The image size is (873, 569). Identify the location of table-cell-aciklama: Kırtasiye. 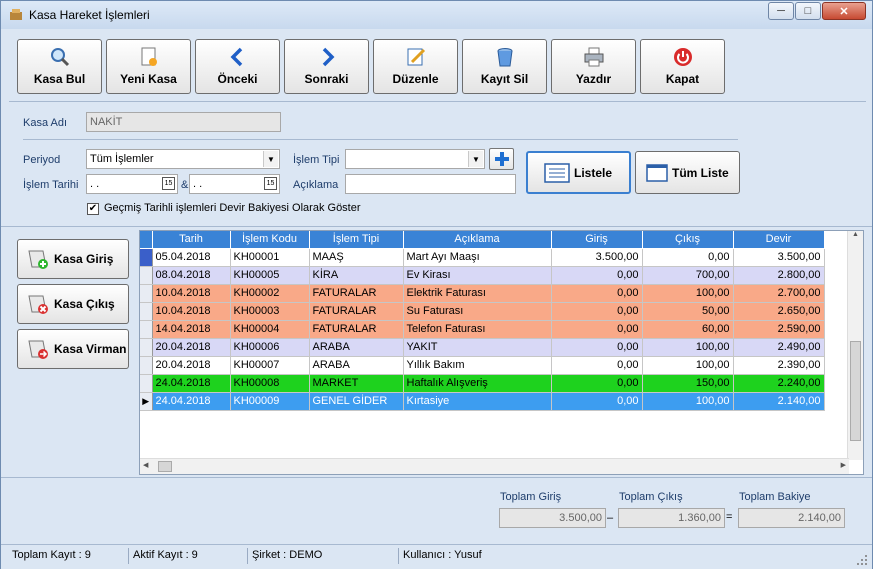
(477, 401).